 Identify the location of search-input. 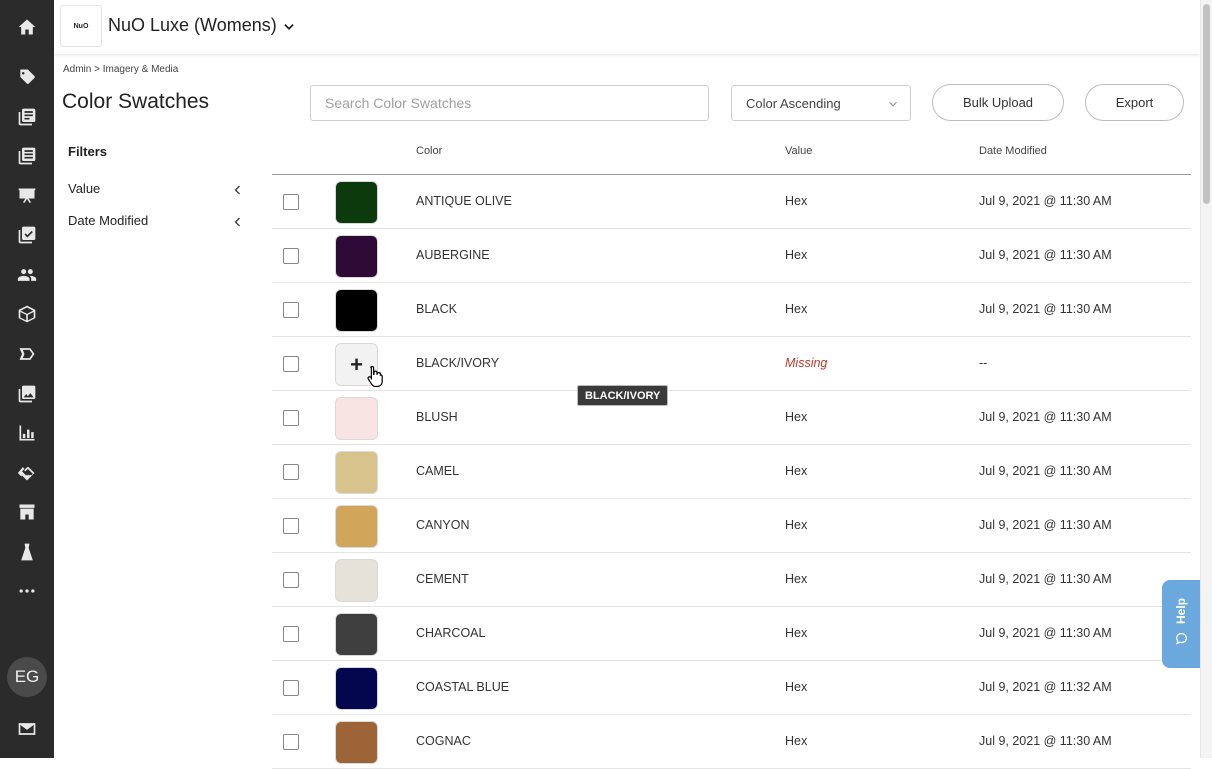
(509, 103).